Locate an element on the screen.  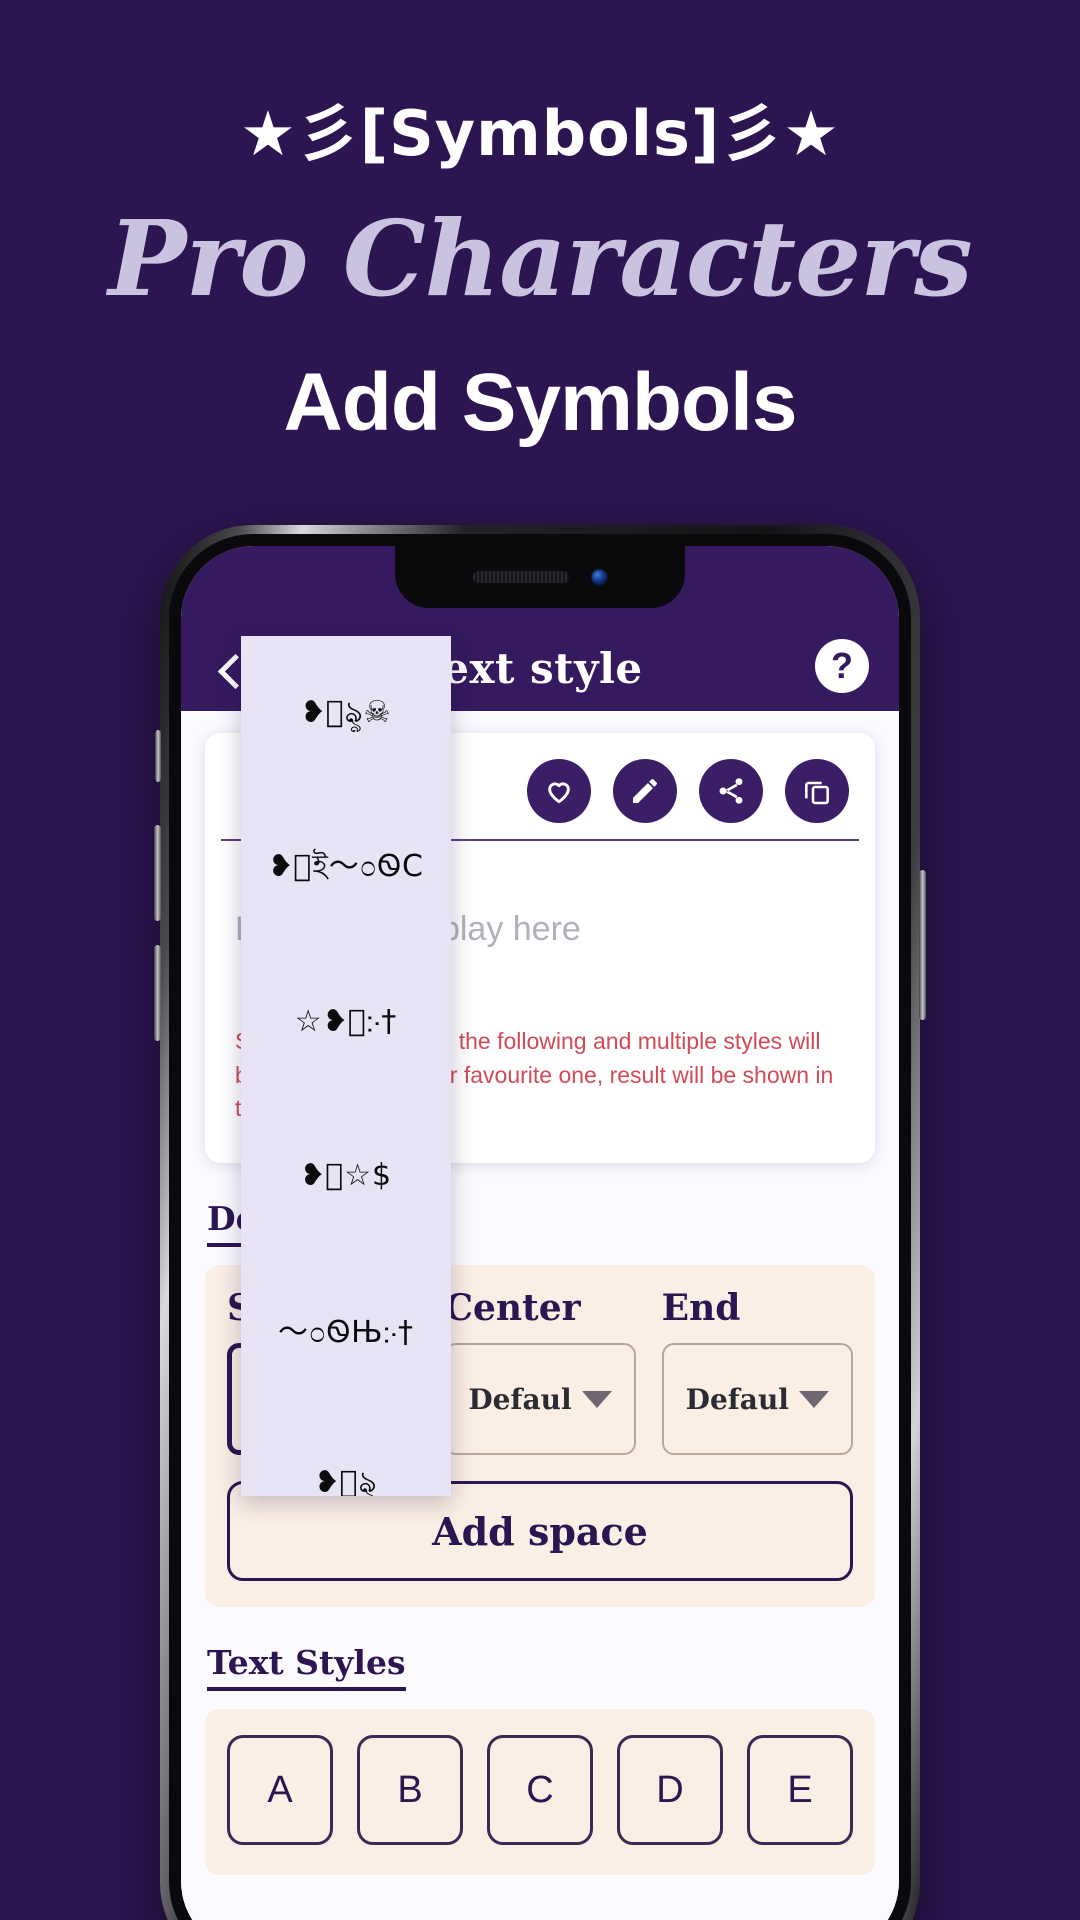
dropdown-end: End Defaul is located at coordinates (757, 1371).